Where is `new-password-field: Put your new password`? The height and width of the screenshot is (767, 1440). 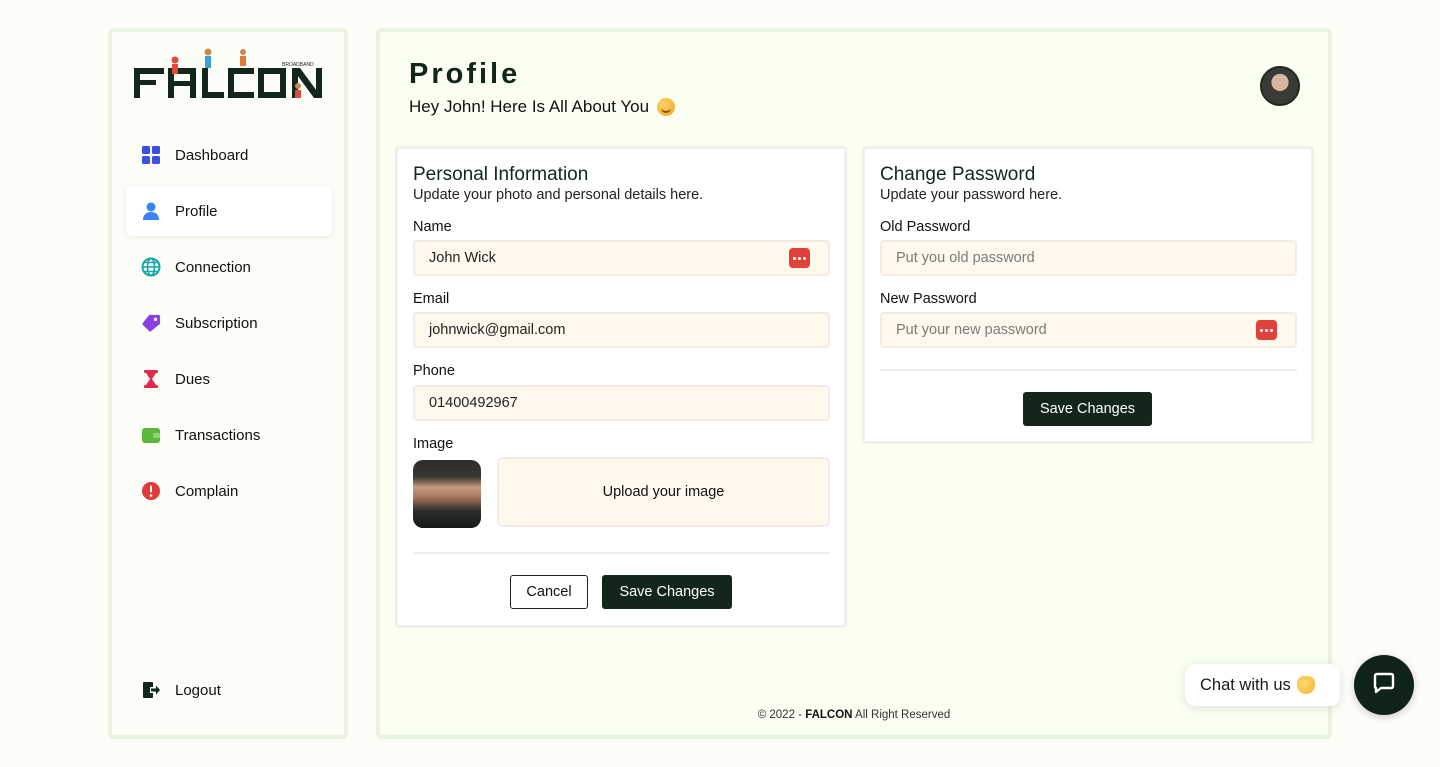 new-password-field: Put your new password is located at coordinates (1088, 330).